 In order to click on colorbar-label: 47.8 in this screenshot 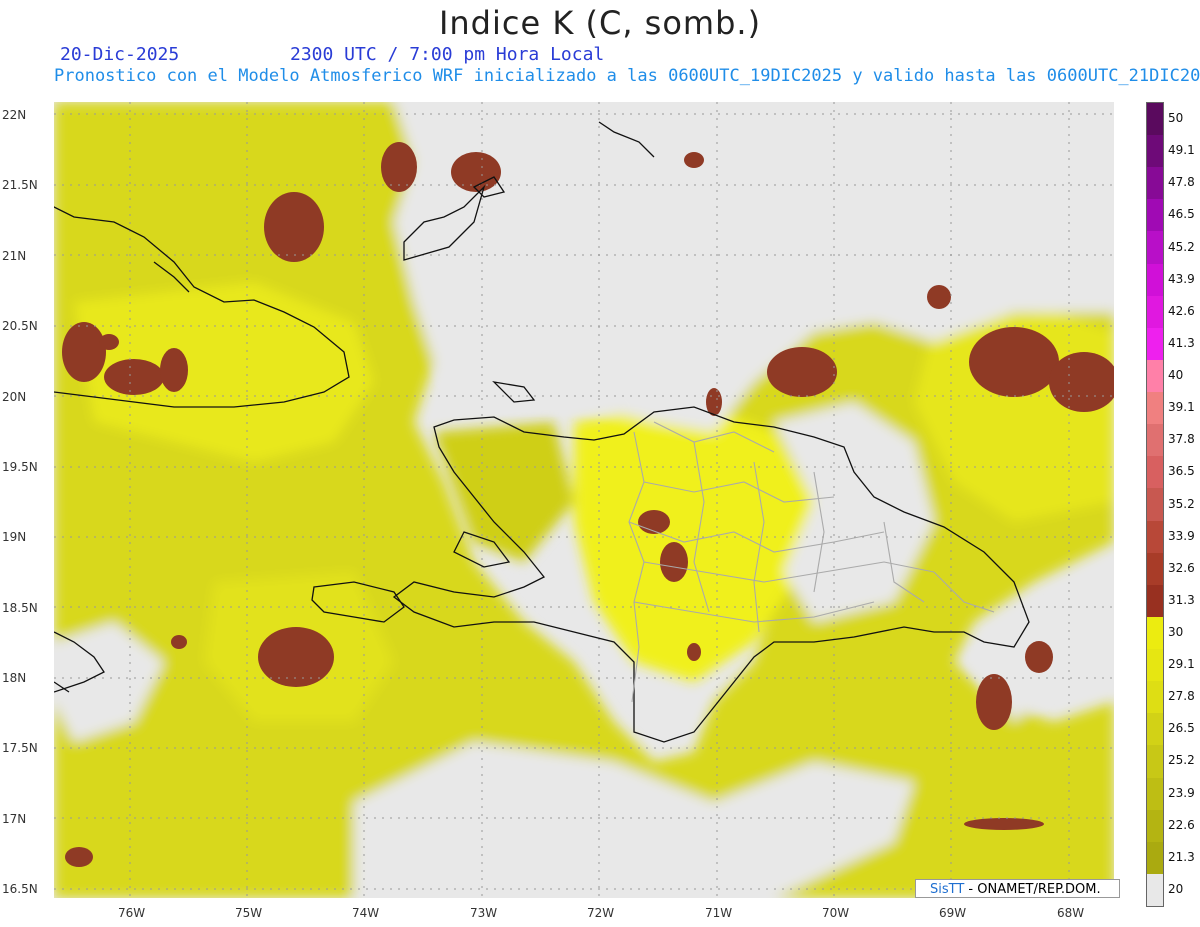, I will do `click(1181, 182)`.